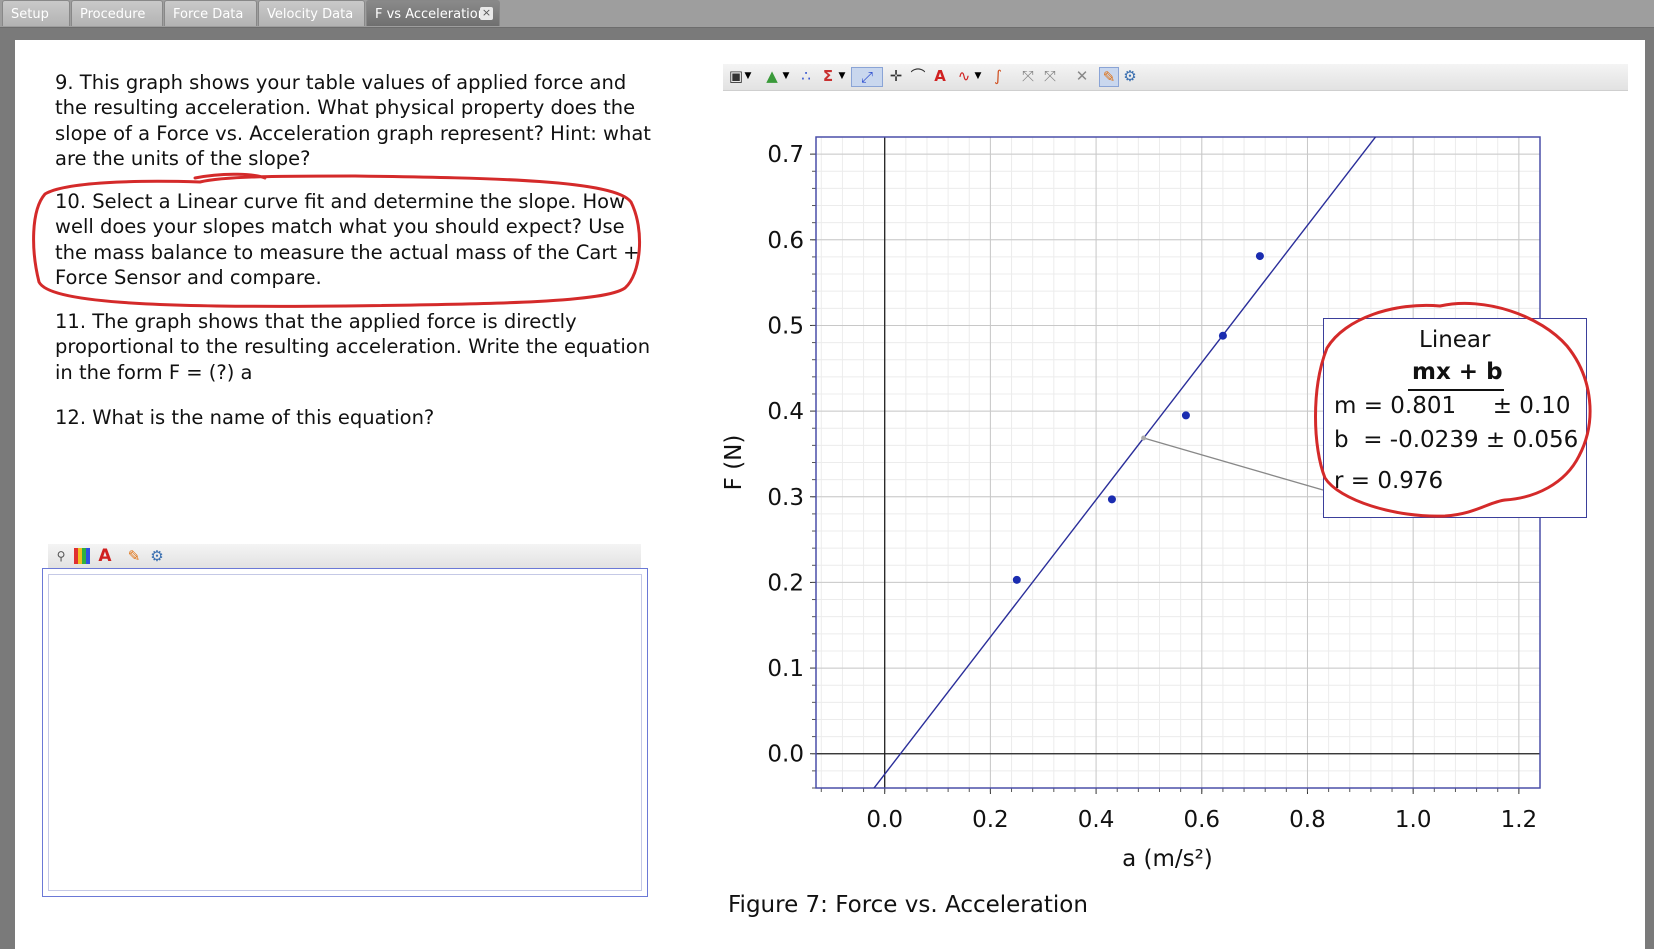  Describe the element at coordinates (828, 76) in the screenshot. I see `statistics-icon: Σ` at that location.